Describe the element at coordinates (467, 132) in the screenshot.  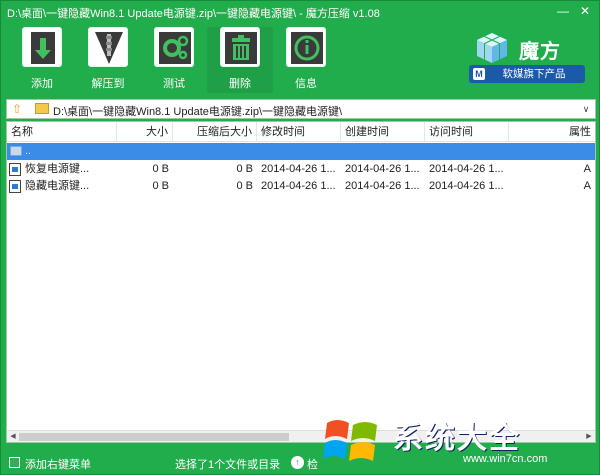
I see `column-accessed: 访问时间` at that location.